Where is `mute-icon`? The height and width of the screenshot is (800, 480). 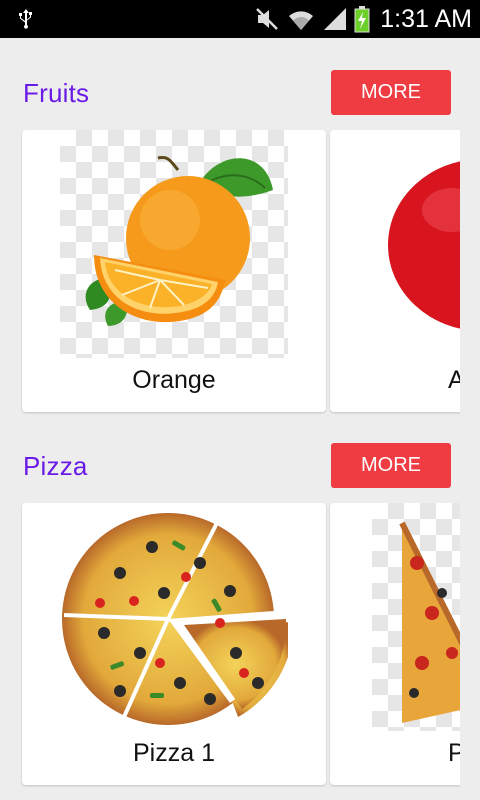
mute-icon is located at coordinates (267, 19).